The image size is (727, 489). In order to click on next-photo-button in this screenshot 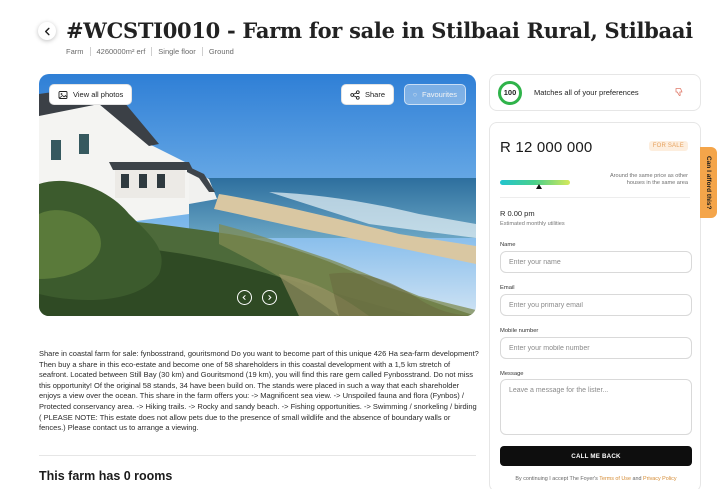, I will do `click(269, 297)`.